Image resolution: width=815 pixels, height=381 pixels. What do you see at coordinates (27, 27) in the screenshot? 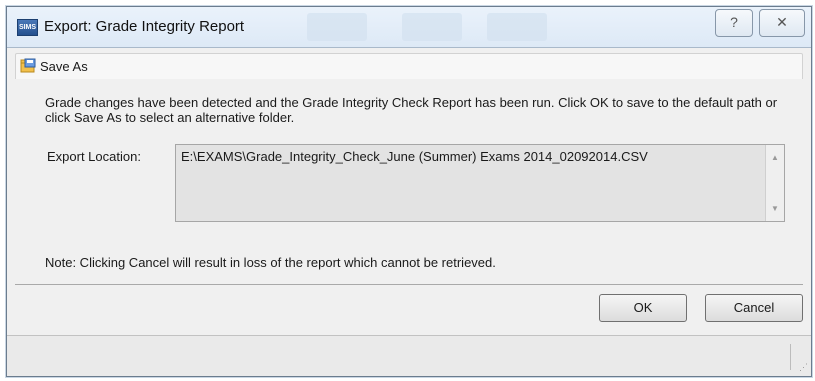
I see `sims-app-icon: SIMS` at bounding box center [27, 27].